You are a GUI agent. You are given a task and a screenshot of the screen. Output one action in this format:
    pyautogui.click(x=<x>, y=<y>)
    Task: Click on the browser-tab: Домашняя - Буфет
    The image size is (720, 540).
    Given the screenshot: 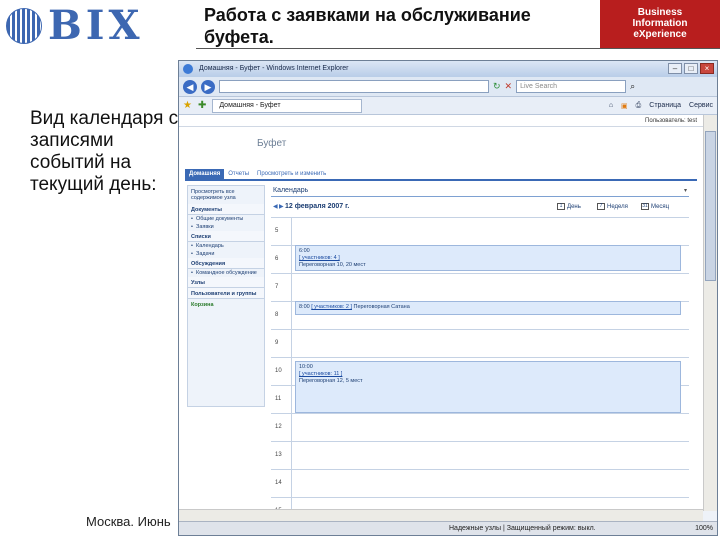 What is the action you would take?
    pyautogui.click(x=287, y=105)
    